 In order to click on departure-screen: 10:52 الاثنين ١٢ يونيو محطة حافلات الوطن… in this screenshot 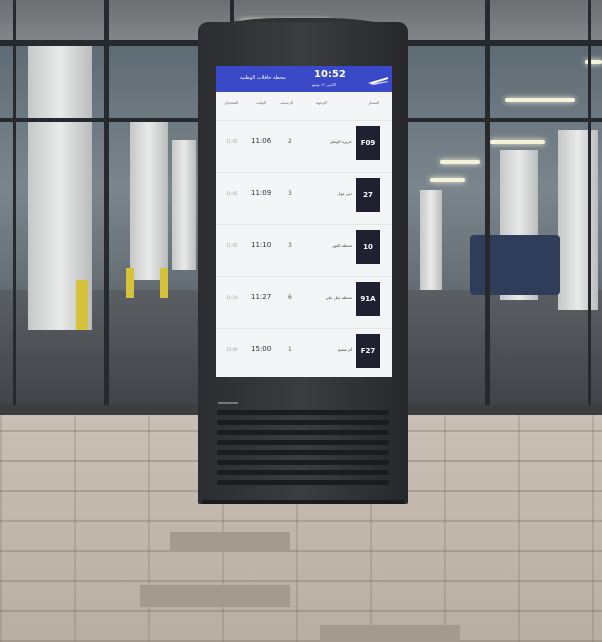, I will do `click(304, 221)`.